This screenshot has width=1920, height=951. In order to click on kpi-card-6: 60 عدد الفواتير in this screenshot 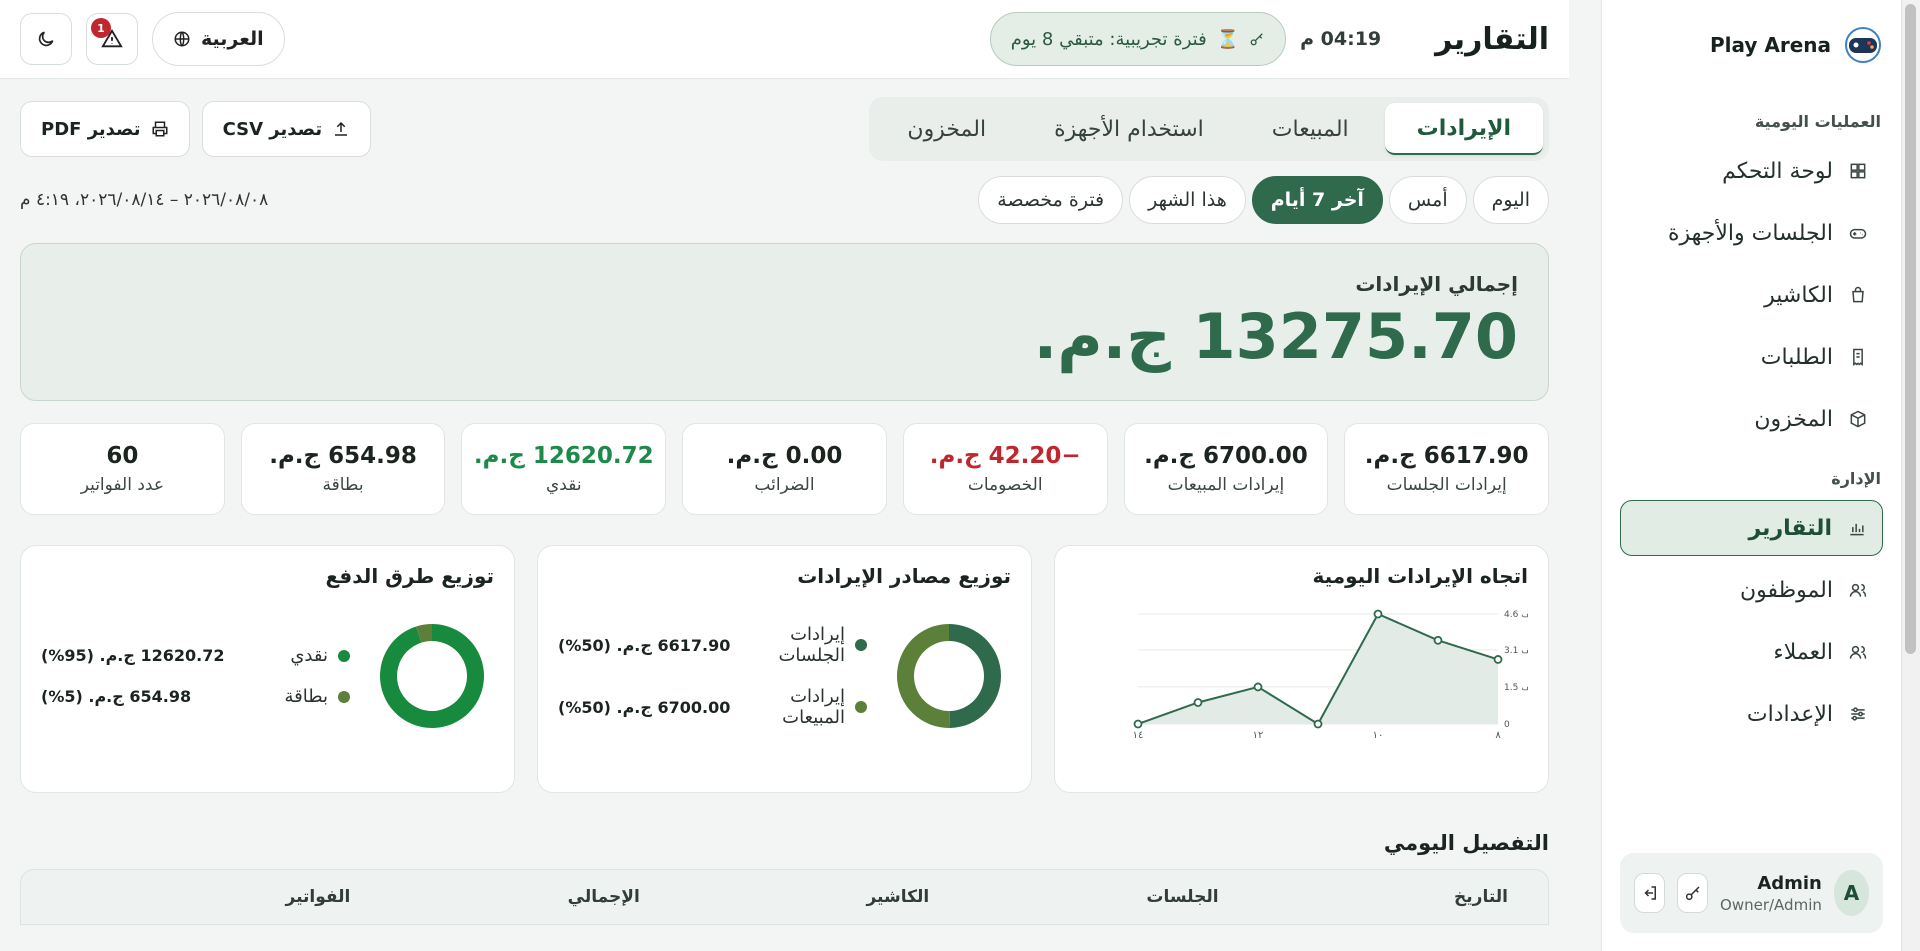, I will do `click(122, 469)`.